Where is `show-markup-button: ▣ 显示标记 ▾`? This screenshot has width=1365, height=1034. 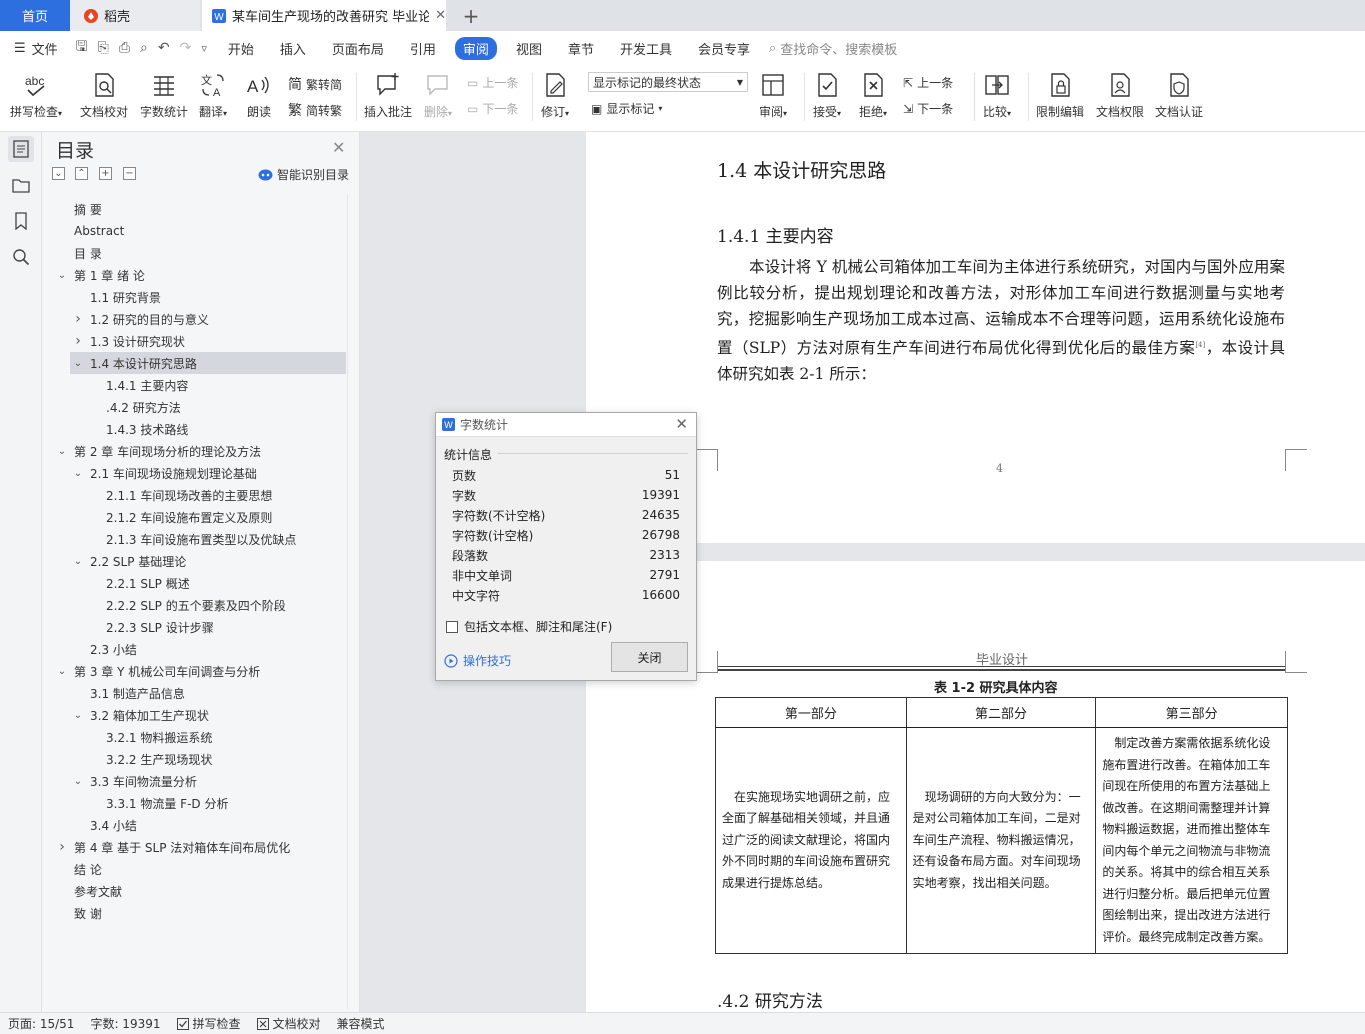
show-markup-button: ▣ 显示标记 ▾ is located at coordinates (626, 108).